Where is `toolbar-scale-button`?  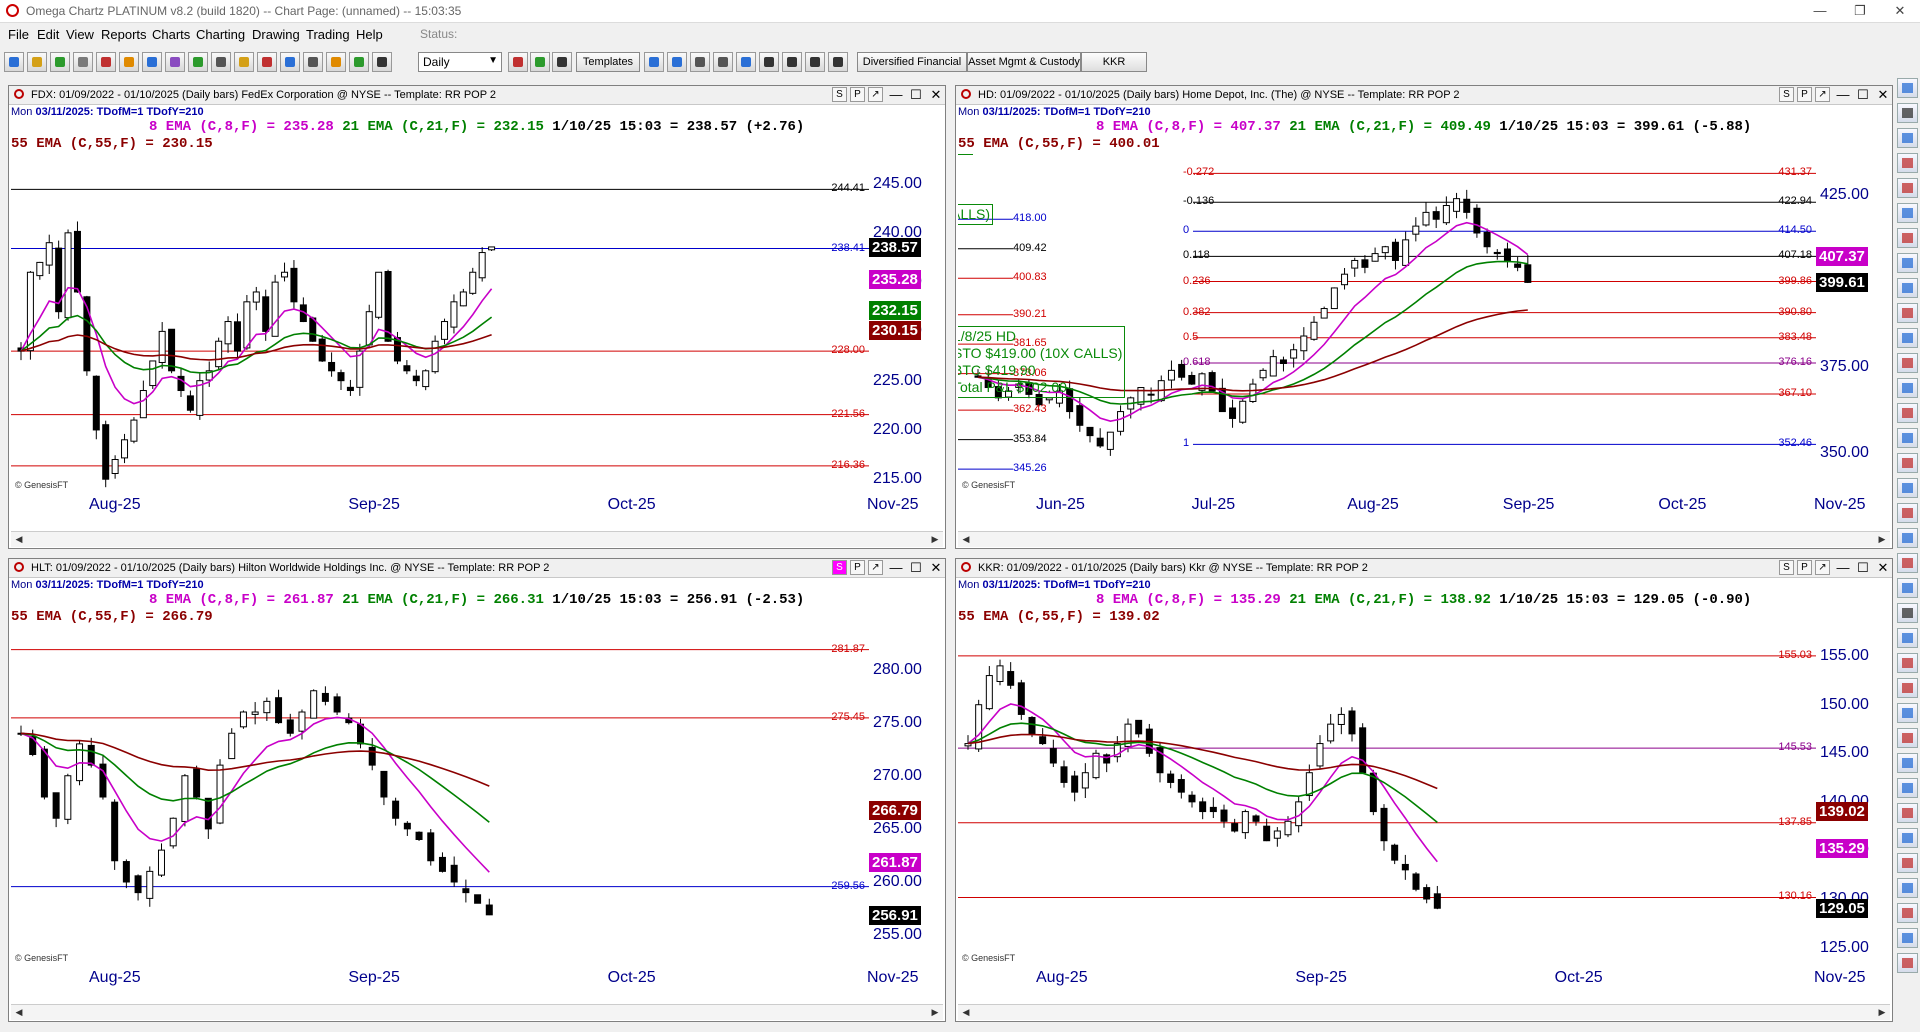 toolbar-scale-button is located at coordinates (267, 62).